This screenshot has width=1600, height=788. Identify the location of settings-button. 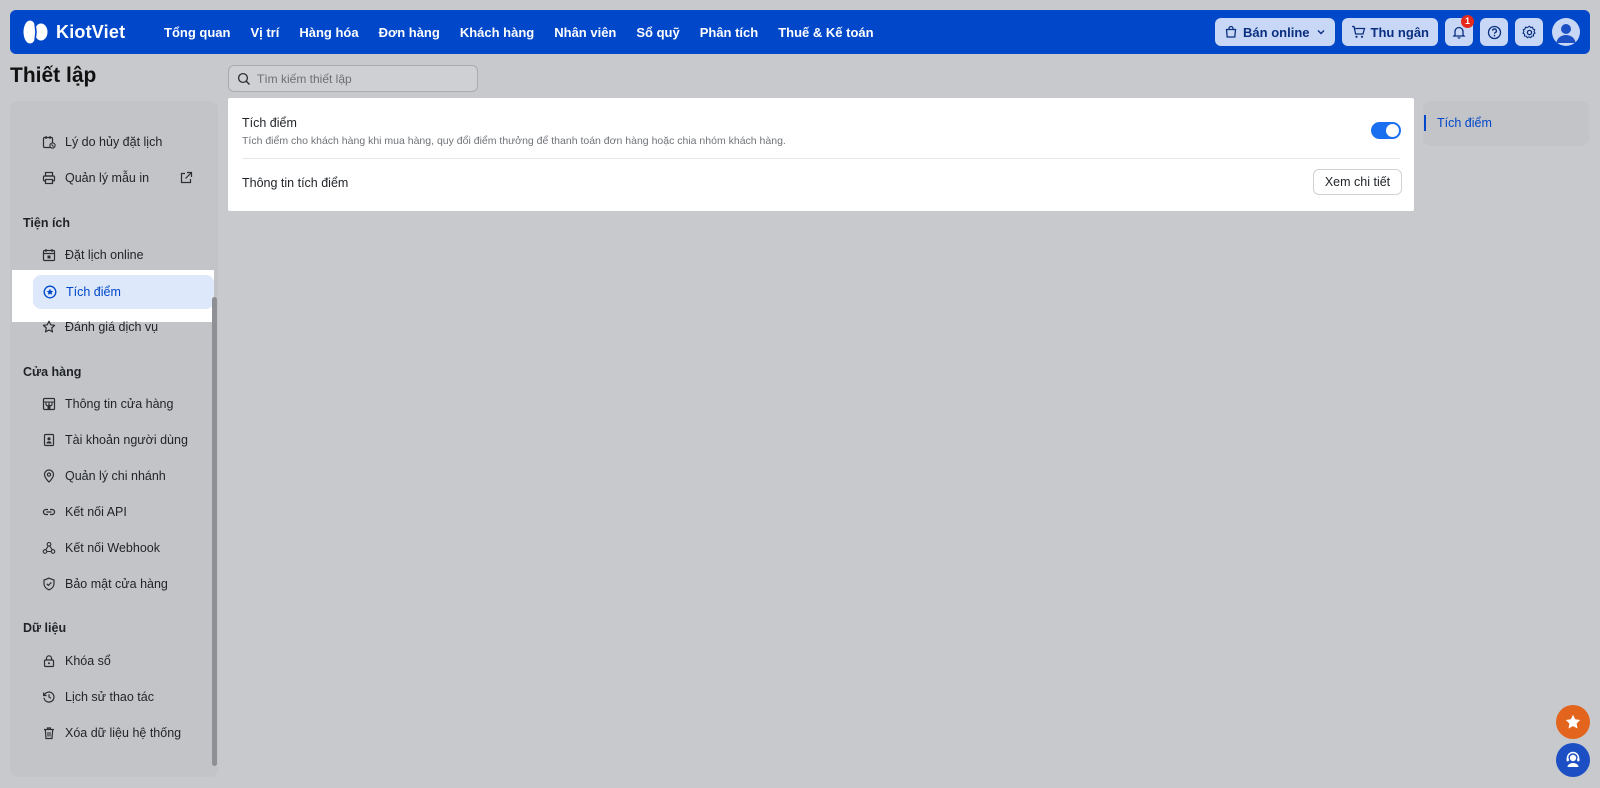
(1529, 32).